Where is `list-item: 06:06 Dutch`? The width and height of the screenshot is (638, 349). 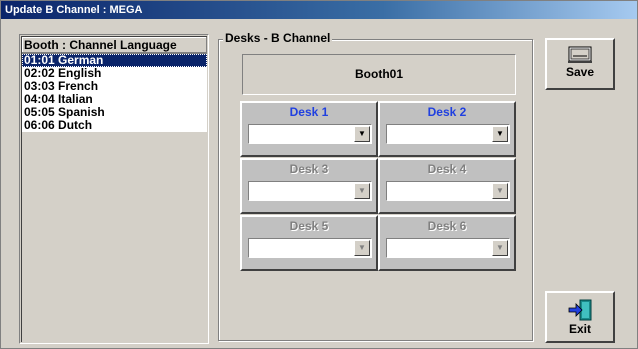 list-item: 06:06 Dutch is located at coordinates (114, 125).